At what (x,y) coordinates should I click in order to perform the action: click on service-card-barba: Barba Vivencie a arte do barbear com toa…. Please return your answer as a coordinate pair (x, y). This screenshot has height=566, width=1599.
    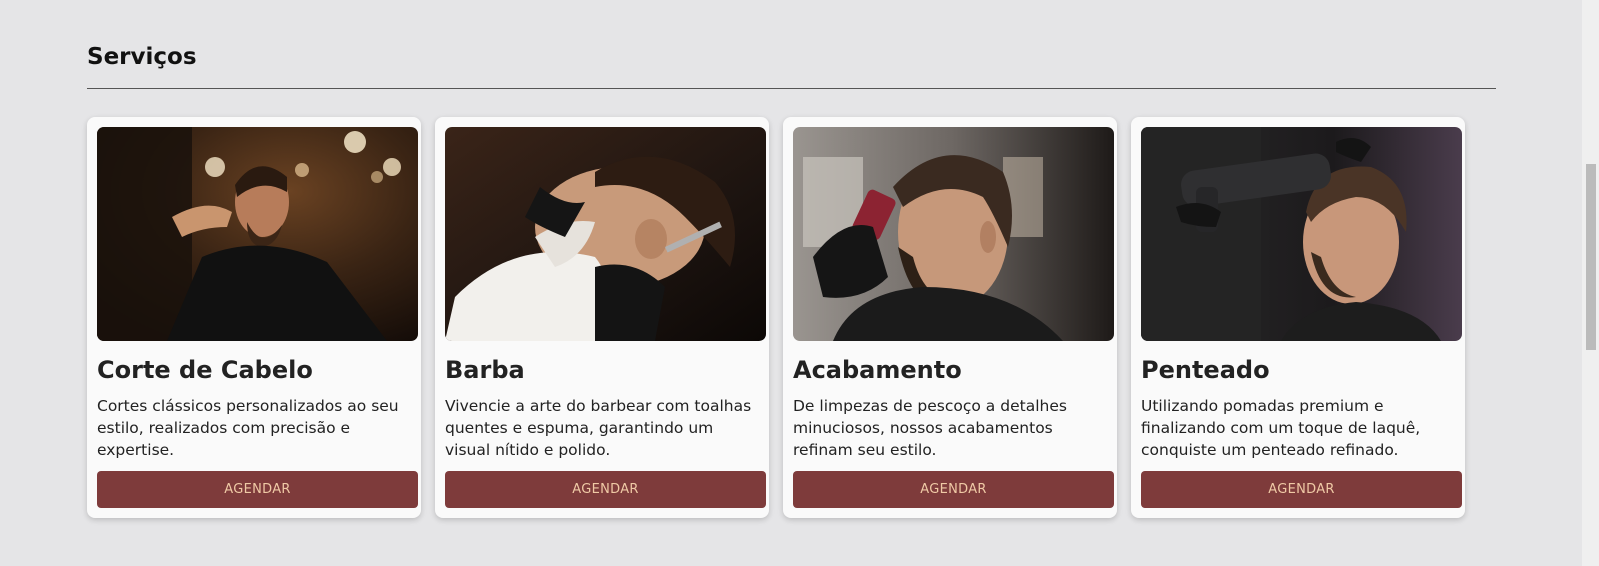
    Looking at the image, I should click on (602, 317).